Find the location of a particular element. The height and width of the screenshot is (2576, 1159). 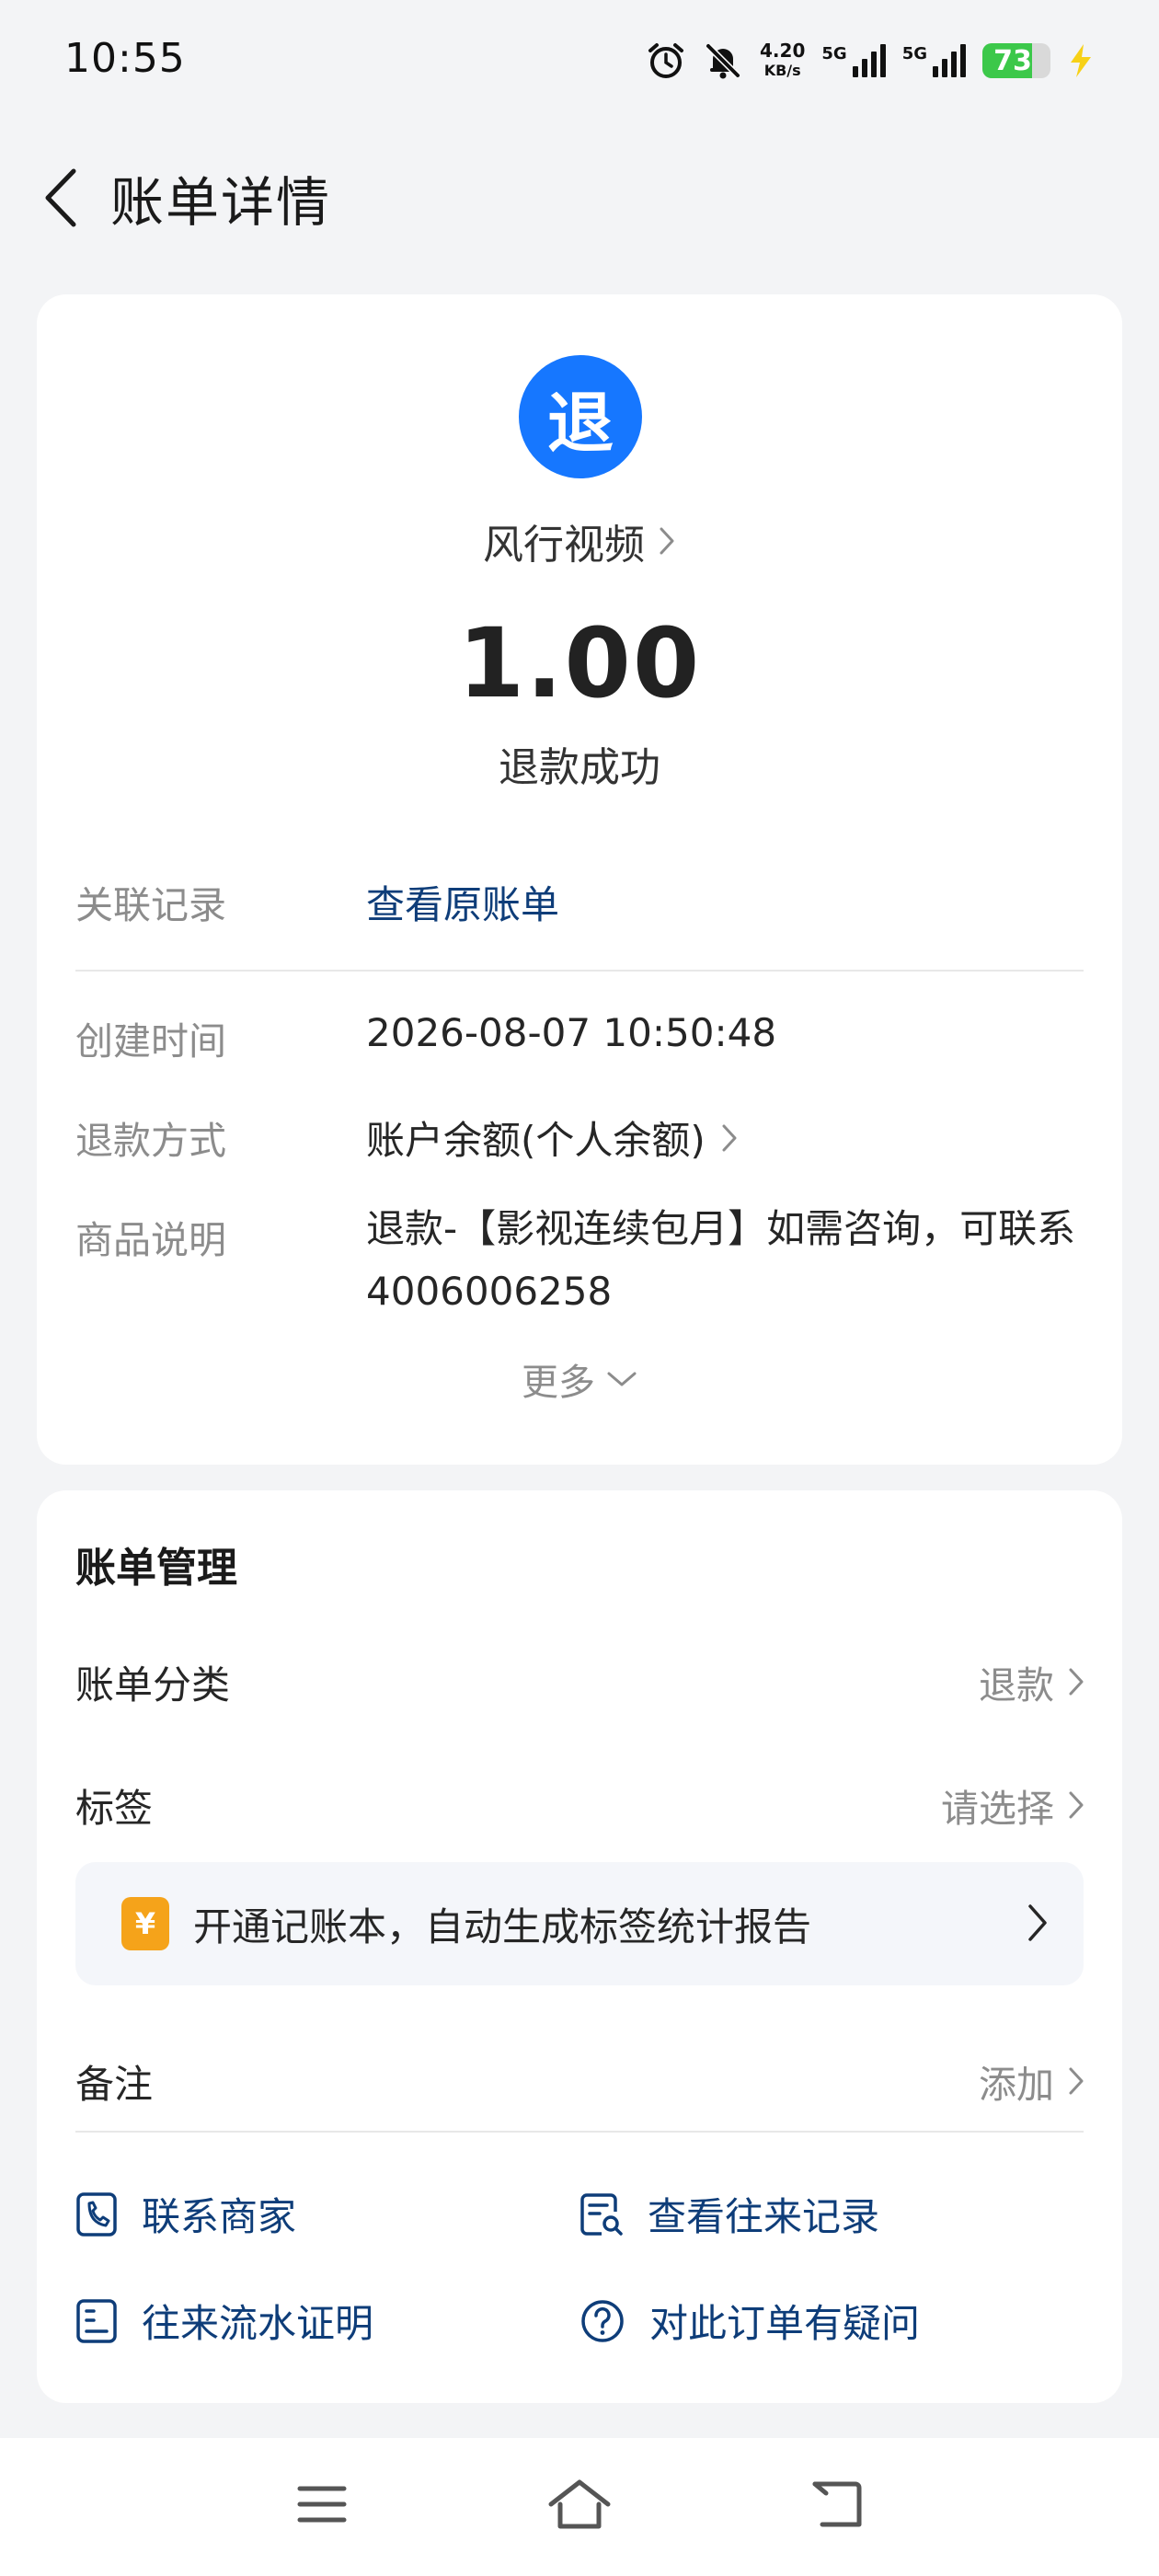

refund-logo: 退 is located at coordinates (580, 416).